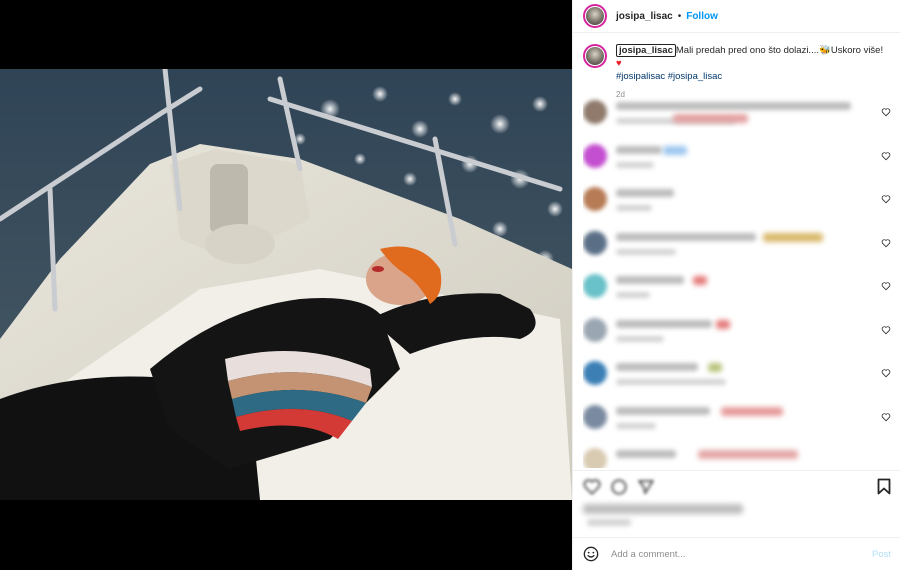  Describe the element at coordinates (736, 16) in the screenshot. I see `post-header: josipa_lisac • Follow` at that location.